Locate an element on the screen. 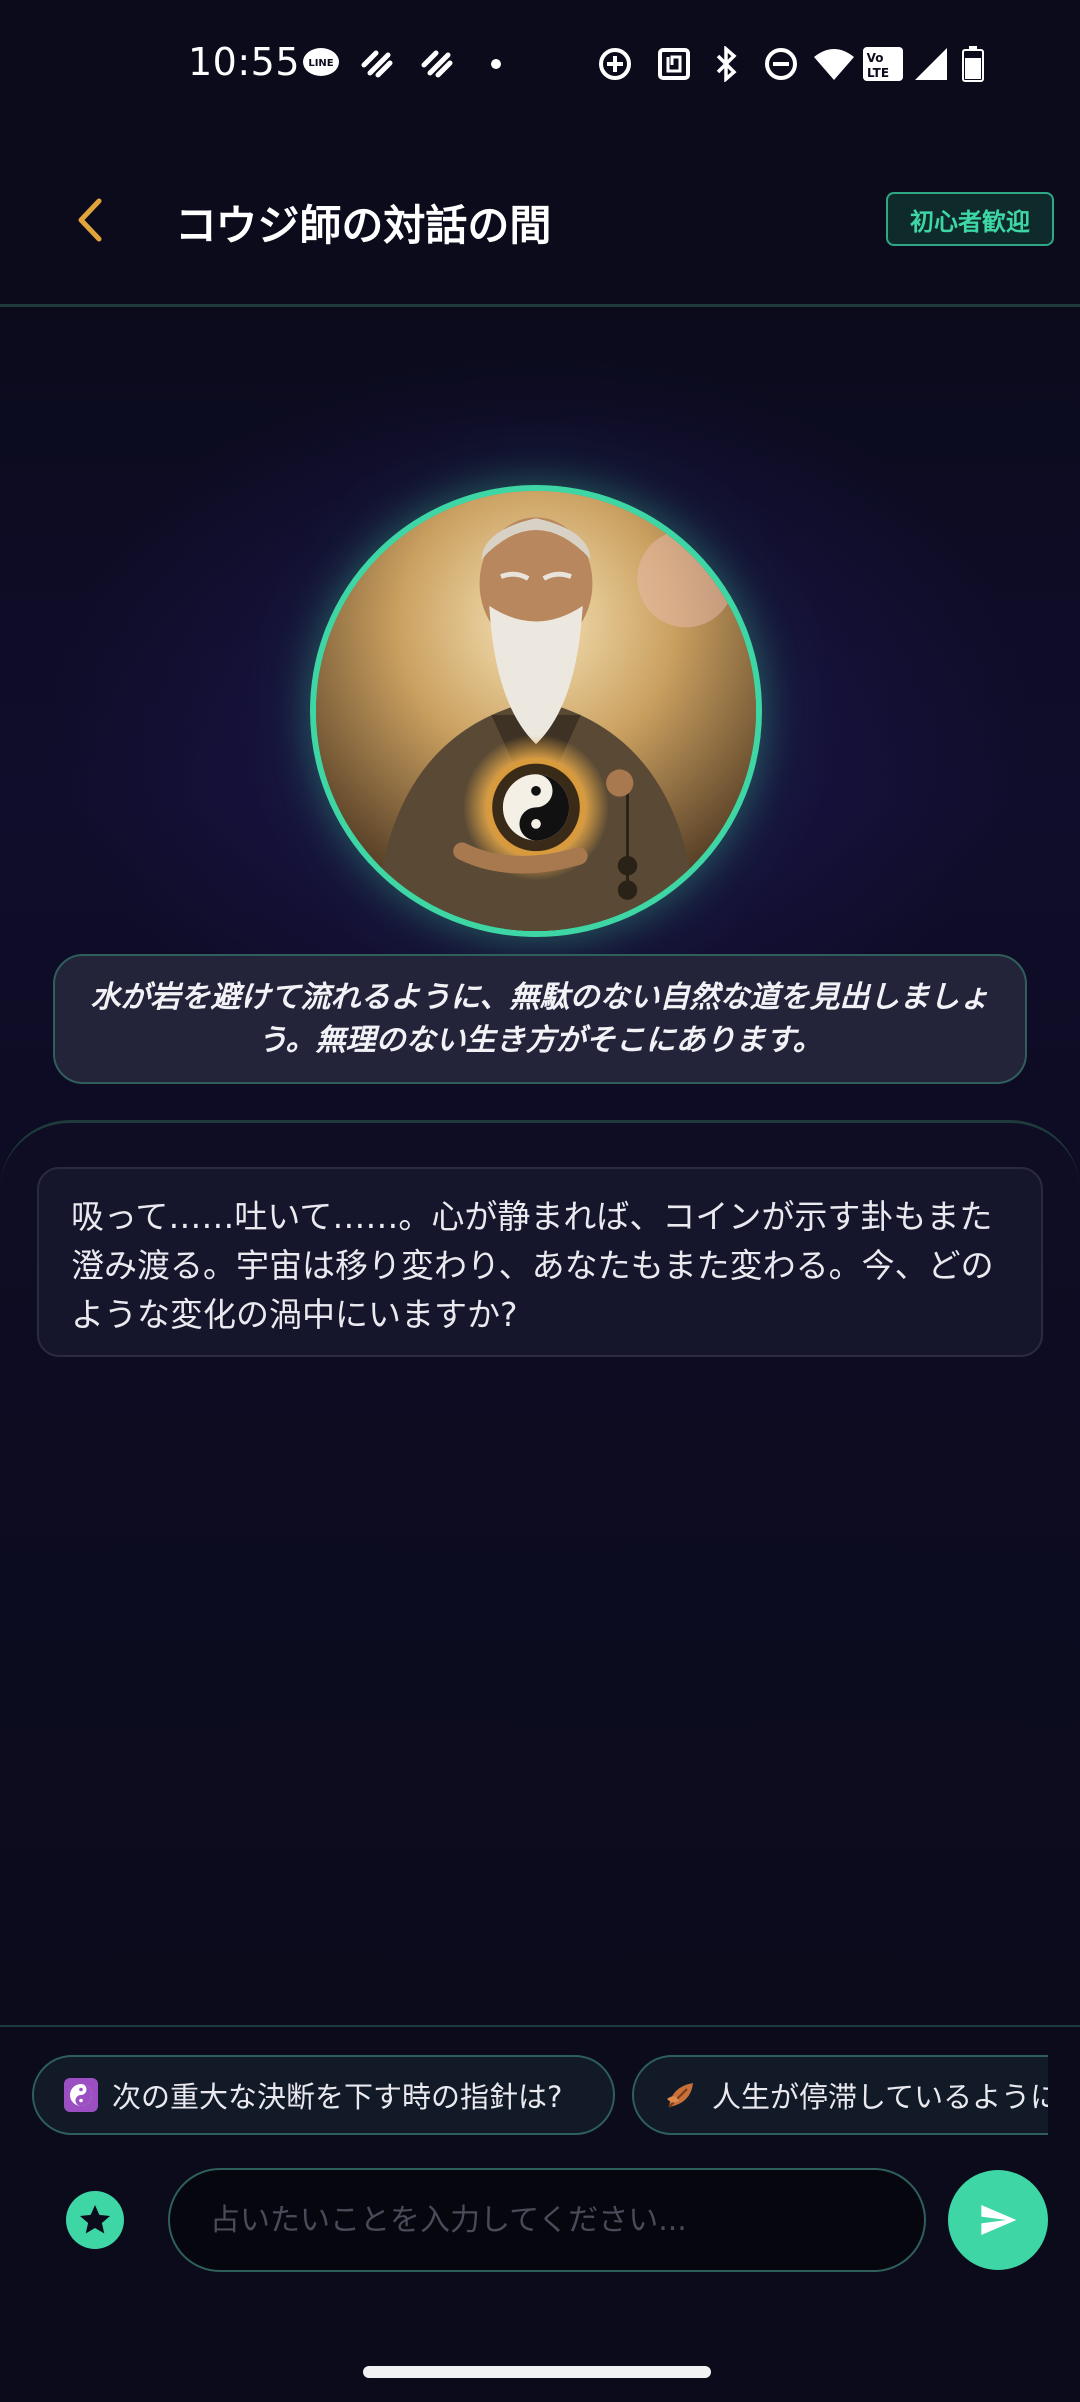  dnd-icon is located at coordinates (781, 64).